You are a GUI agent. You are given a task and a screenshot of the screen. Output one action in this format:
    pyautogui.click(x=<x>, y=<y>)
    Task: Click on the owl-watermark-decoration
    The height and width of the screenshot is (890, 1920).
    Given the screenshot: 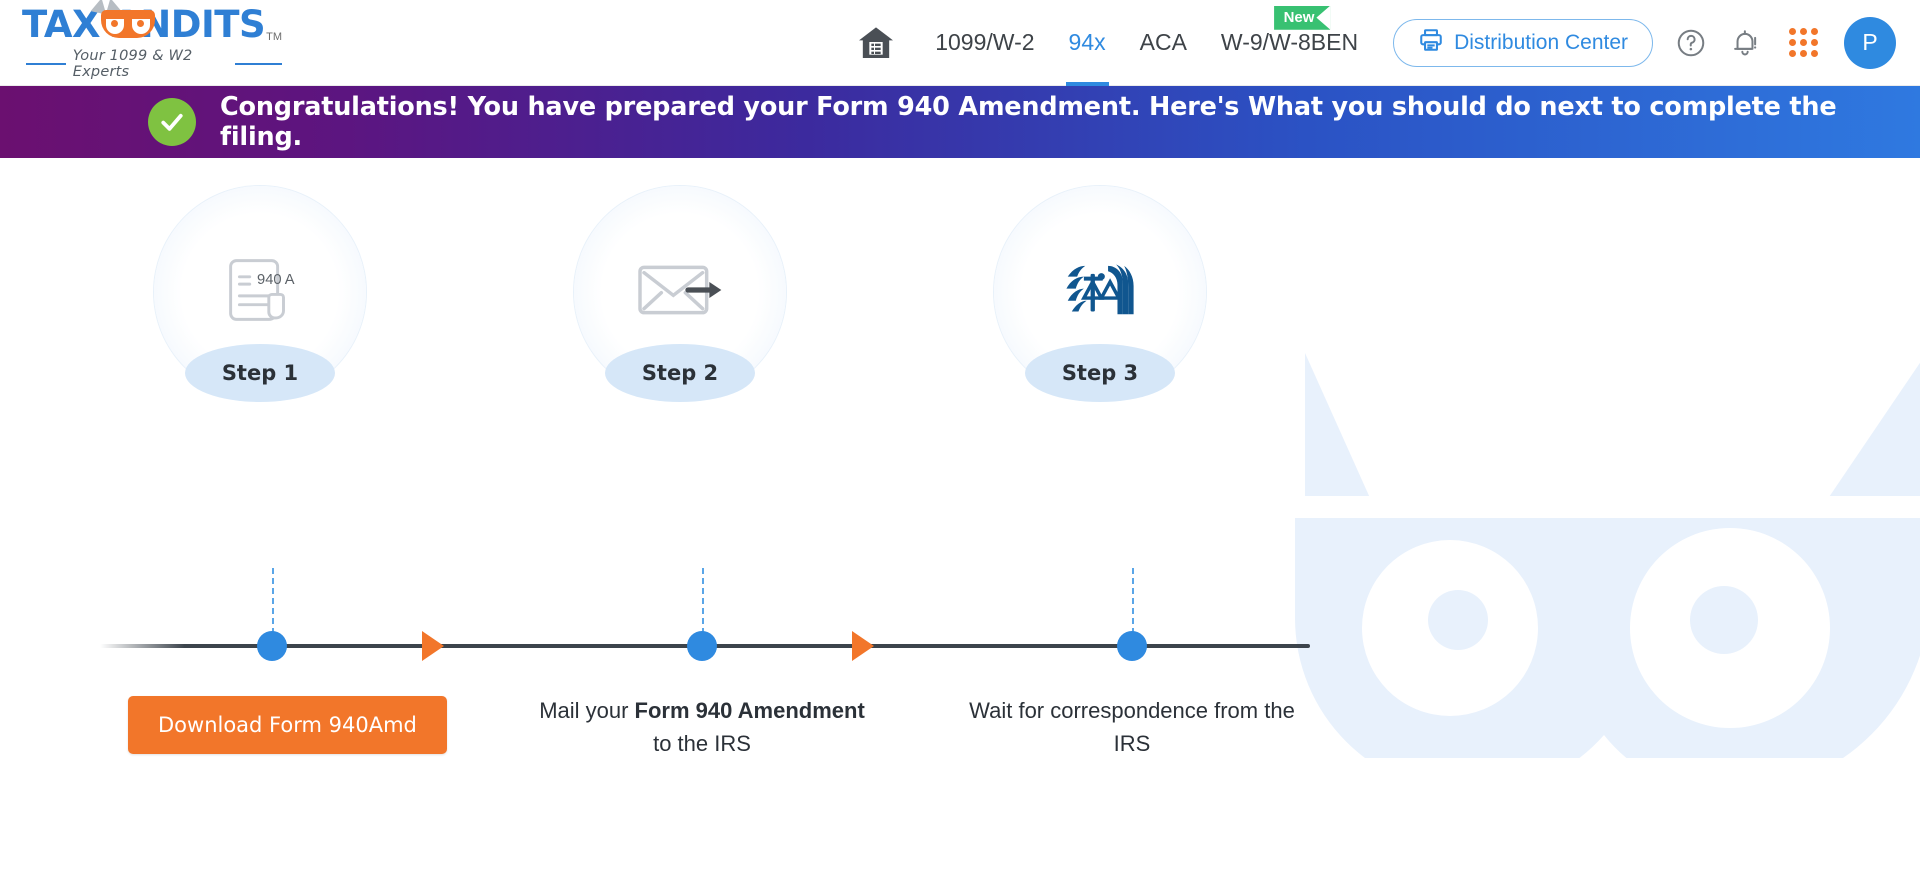 What is the action you would take?
    pyautogui.click(x=1605, y=555)
    